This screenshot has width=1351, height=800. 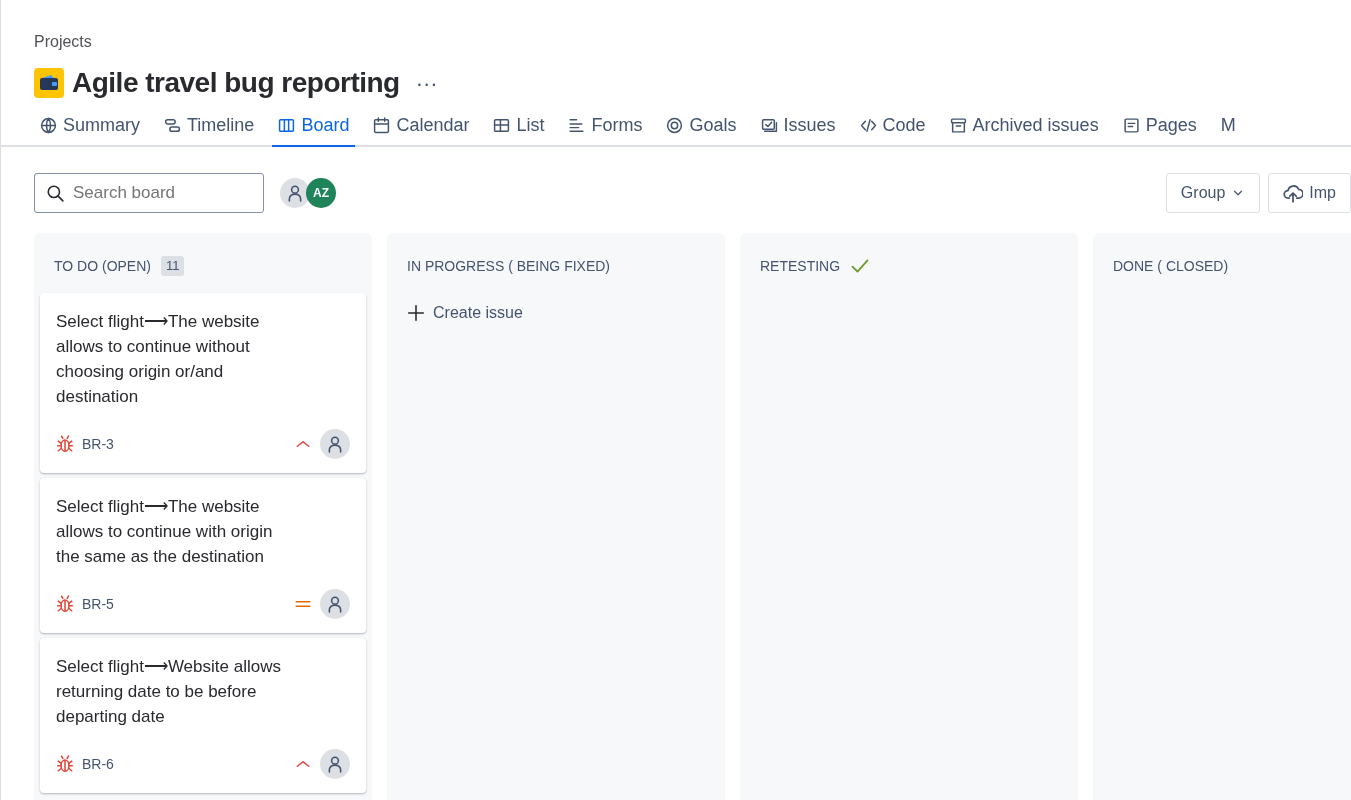 What do you see at coordinates (416, 313) in the screenshot?
I see `plus-icon` at bounding box center [416, 313].